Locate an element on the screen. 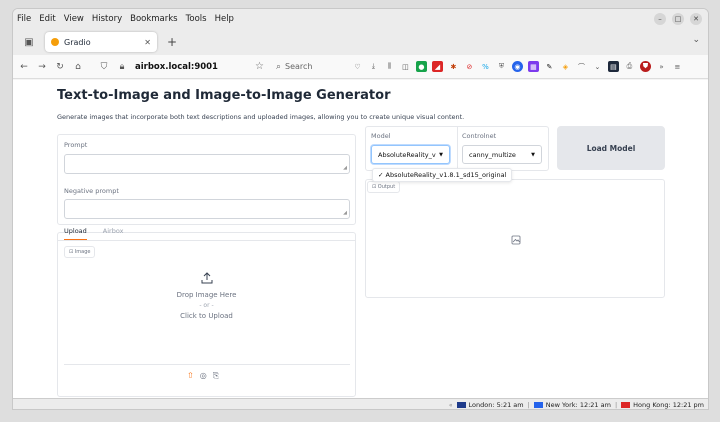  url-bar: ⛉ 🔒︎ airbox.local:9001 is located at coordinates (173, 67).